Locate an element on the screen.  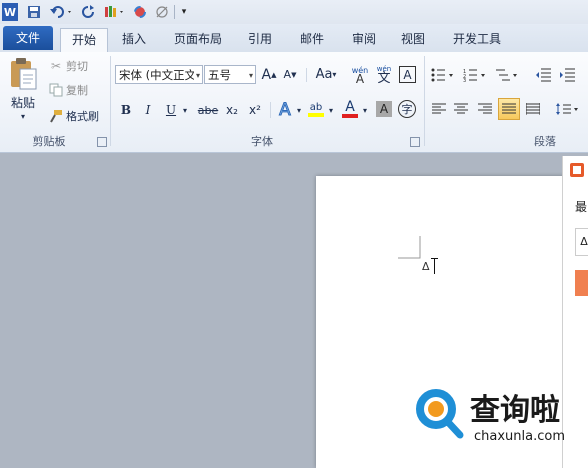
shrink-font-button: A ▼ is located at coordinates (290, 74).